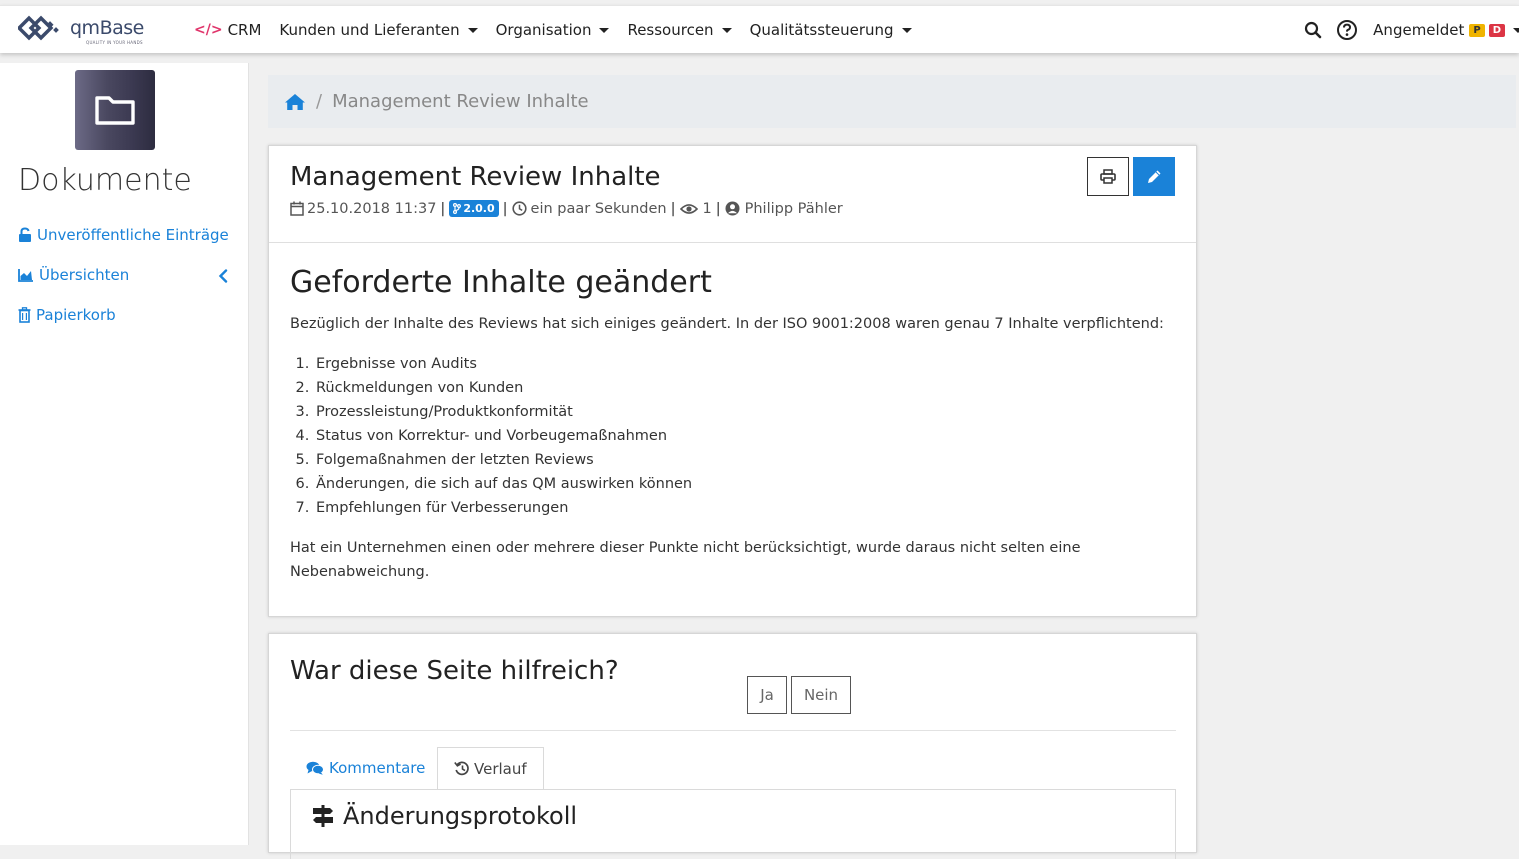  Describe the element at coordinates (1347, 30) in the screenshot. I see `help-icon` at that location.